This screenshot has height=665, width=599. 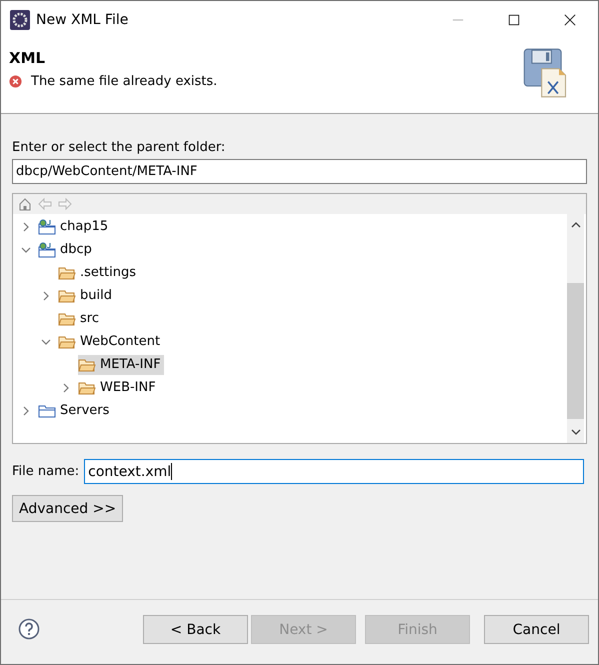 I want to click on advanced-button: Advanced >>, so click(x=68, y=508).